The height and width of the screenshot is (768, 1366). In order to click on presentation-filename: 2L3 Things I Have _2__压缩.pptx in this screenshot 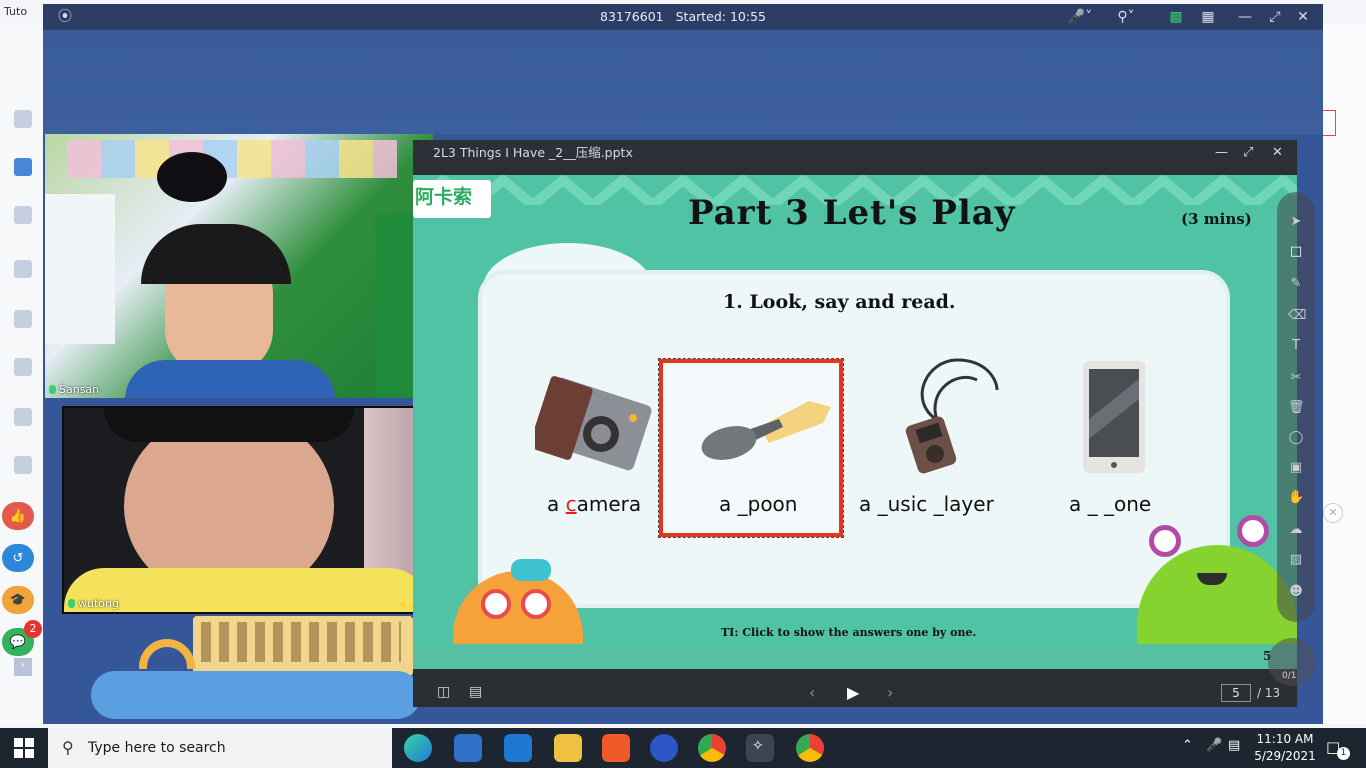, I will do `click(533, 152)`.